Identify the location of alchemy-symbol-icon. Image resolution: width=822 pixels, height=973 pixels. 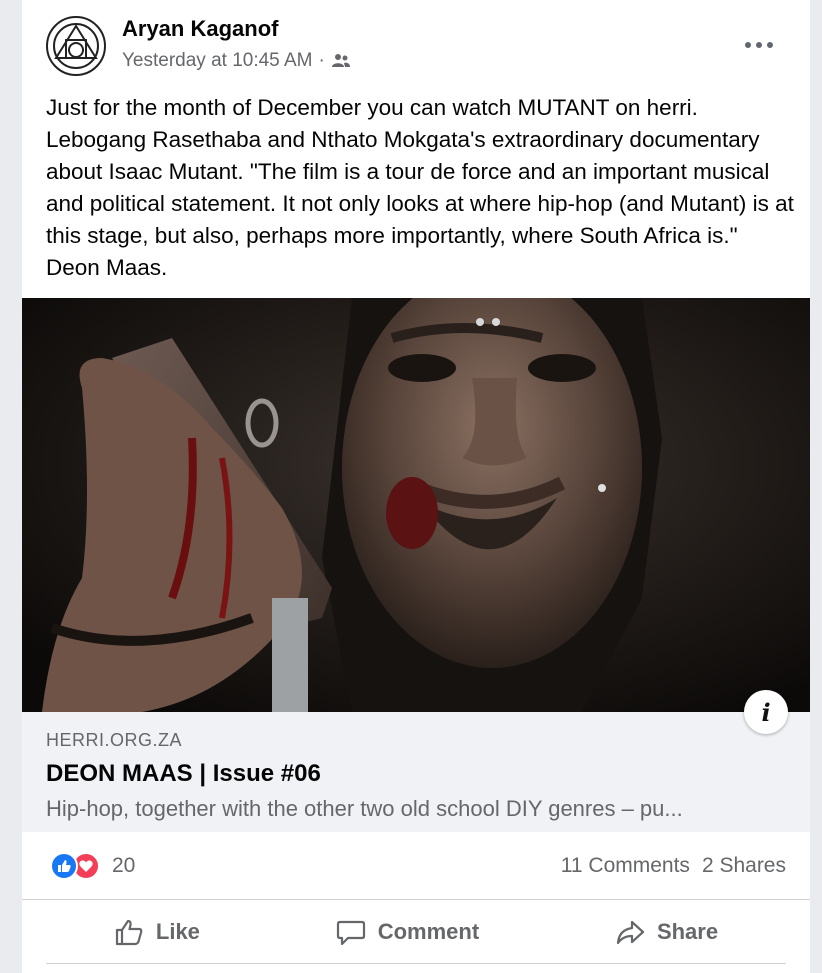
(76, 46).